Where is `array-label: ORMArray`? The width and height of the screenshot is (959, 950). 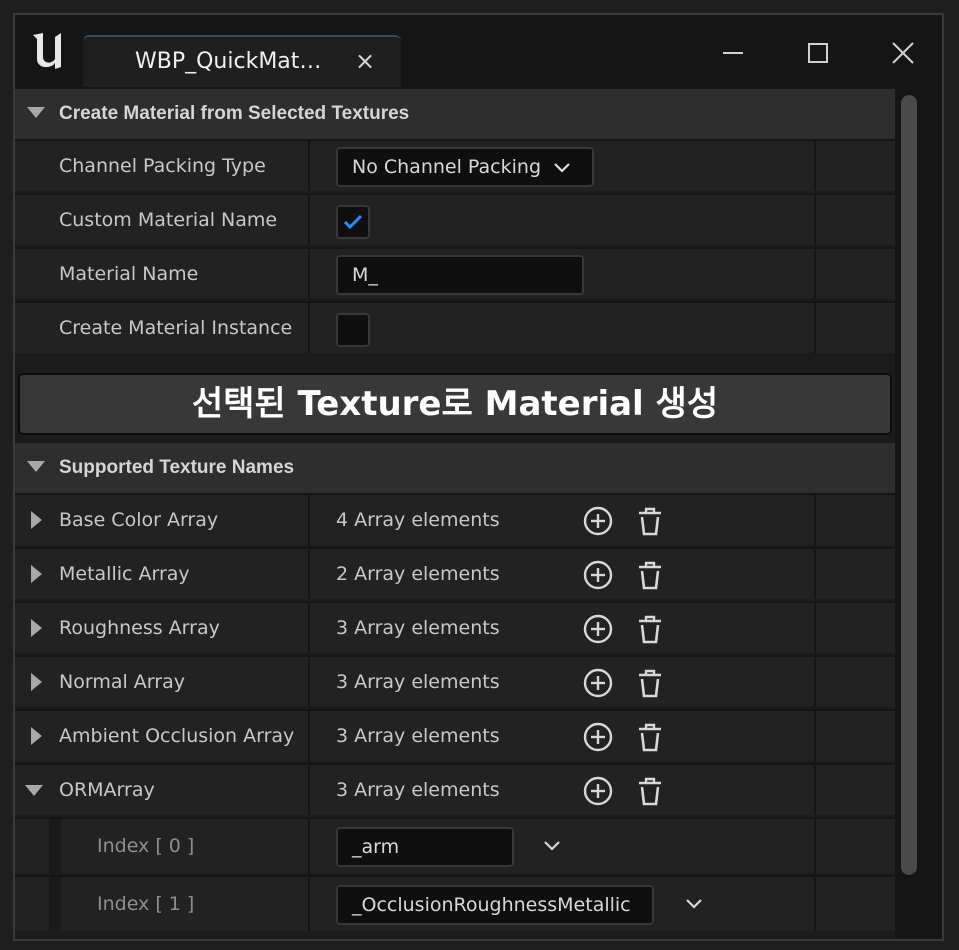
array-label: ORMArray is located at coordinates (107, 790).